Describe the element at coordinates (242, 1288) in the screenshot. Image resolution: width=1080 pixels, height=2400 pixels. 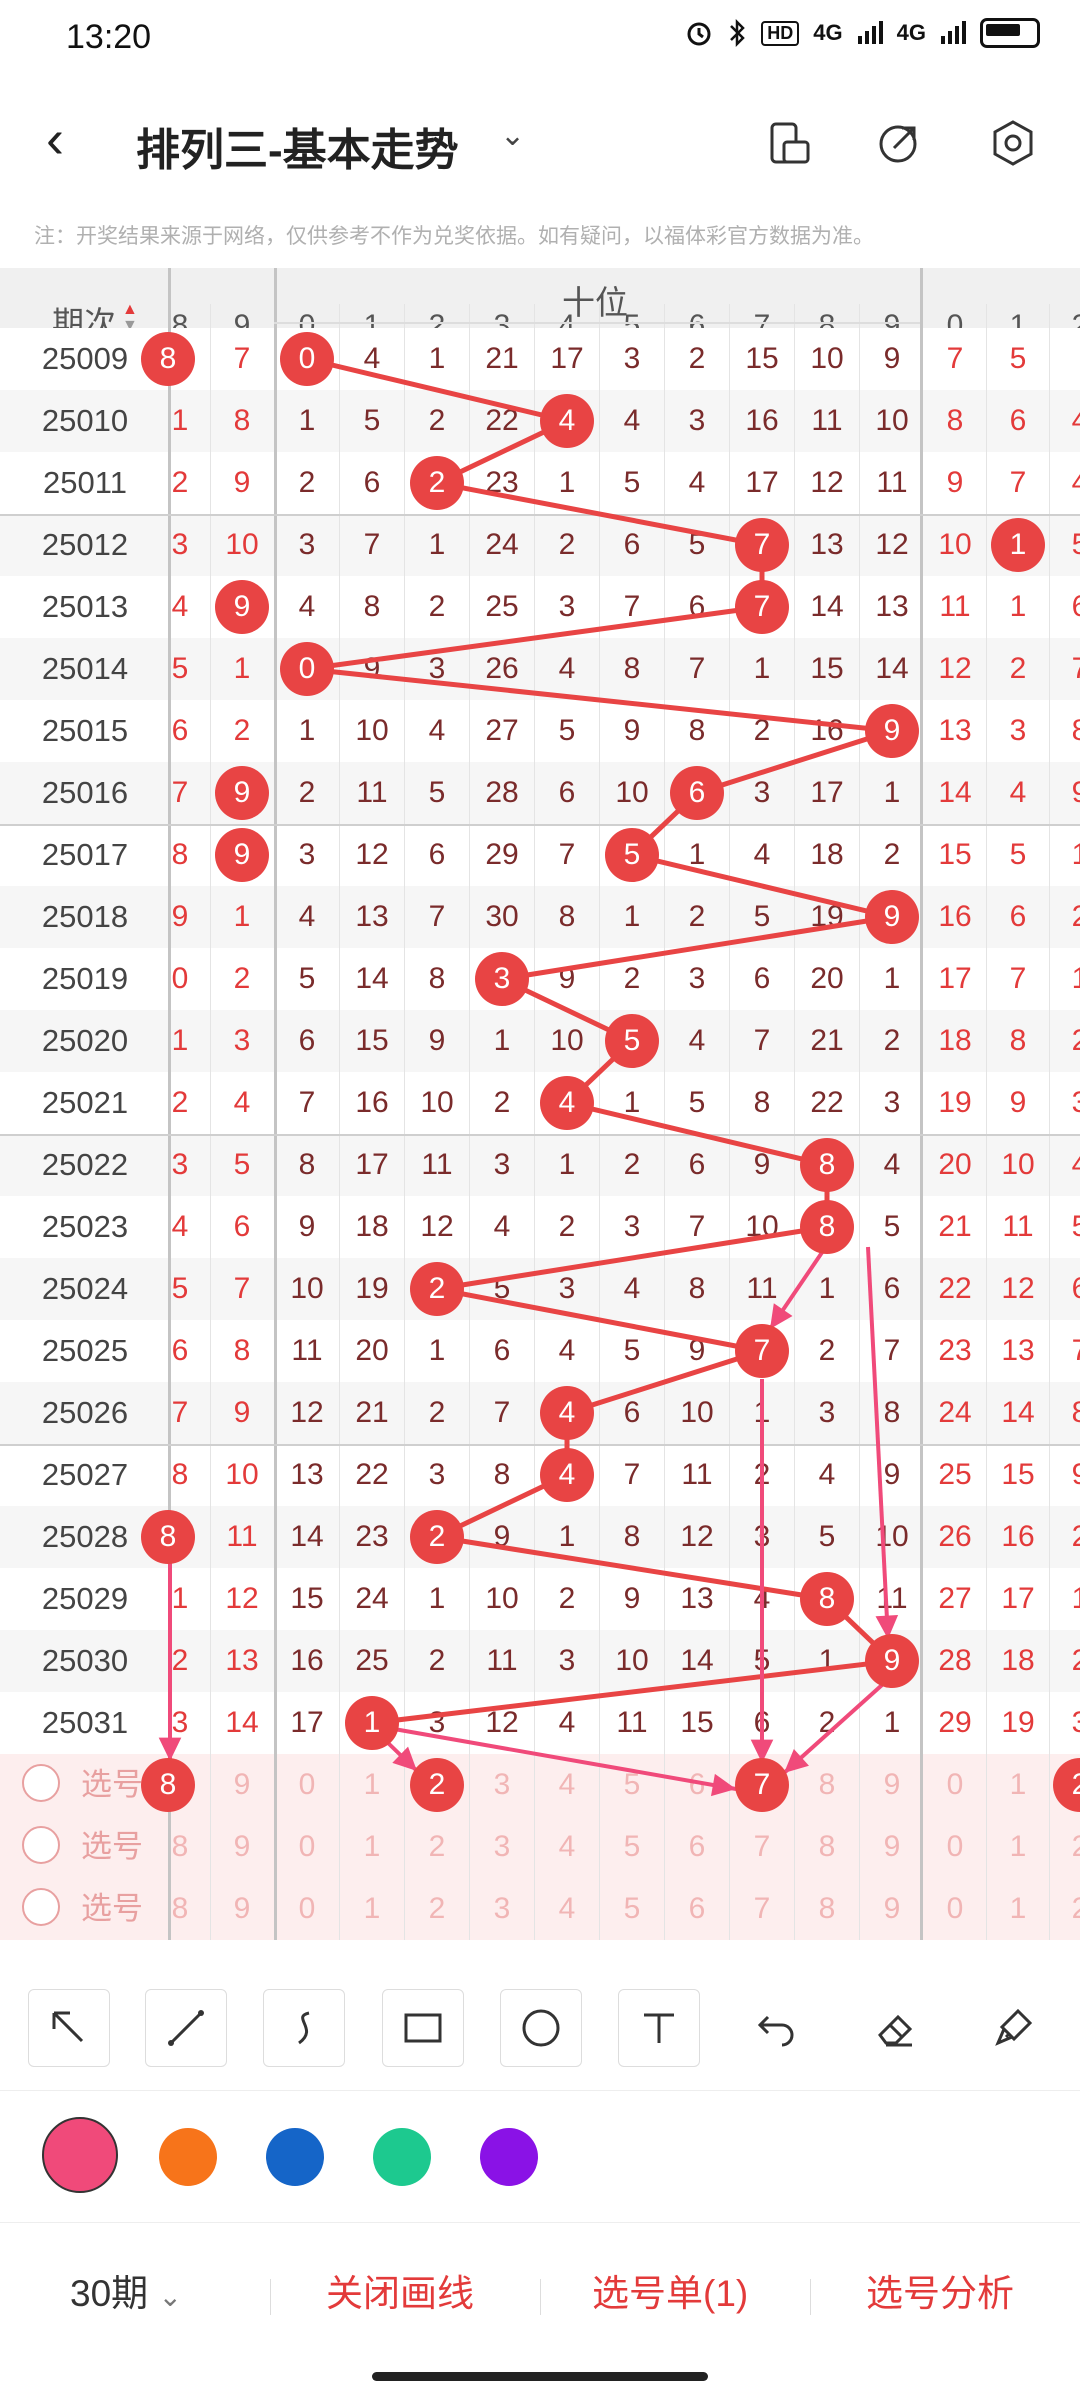
I see `left-digit-cell: 7` at that location.